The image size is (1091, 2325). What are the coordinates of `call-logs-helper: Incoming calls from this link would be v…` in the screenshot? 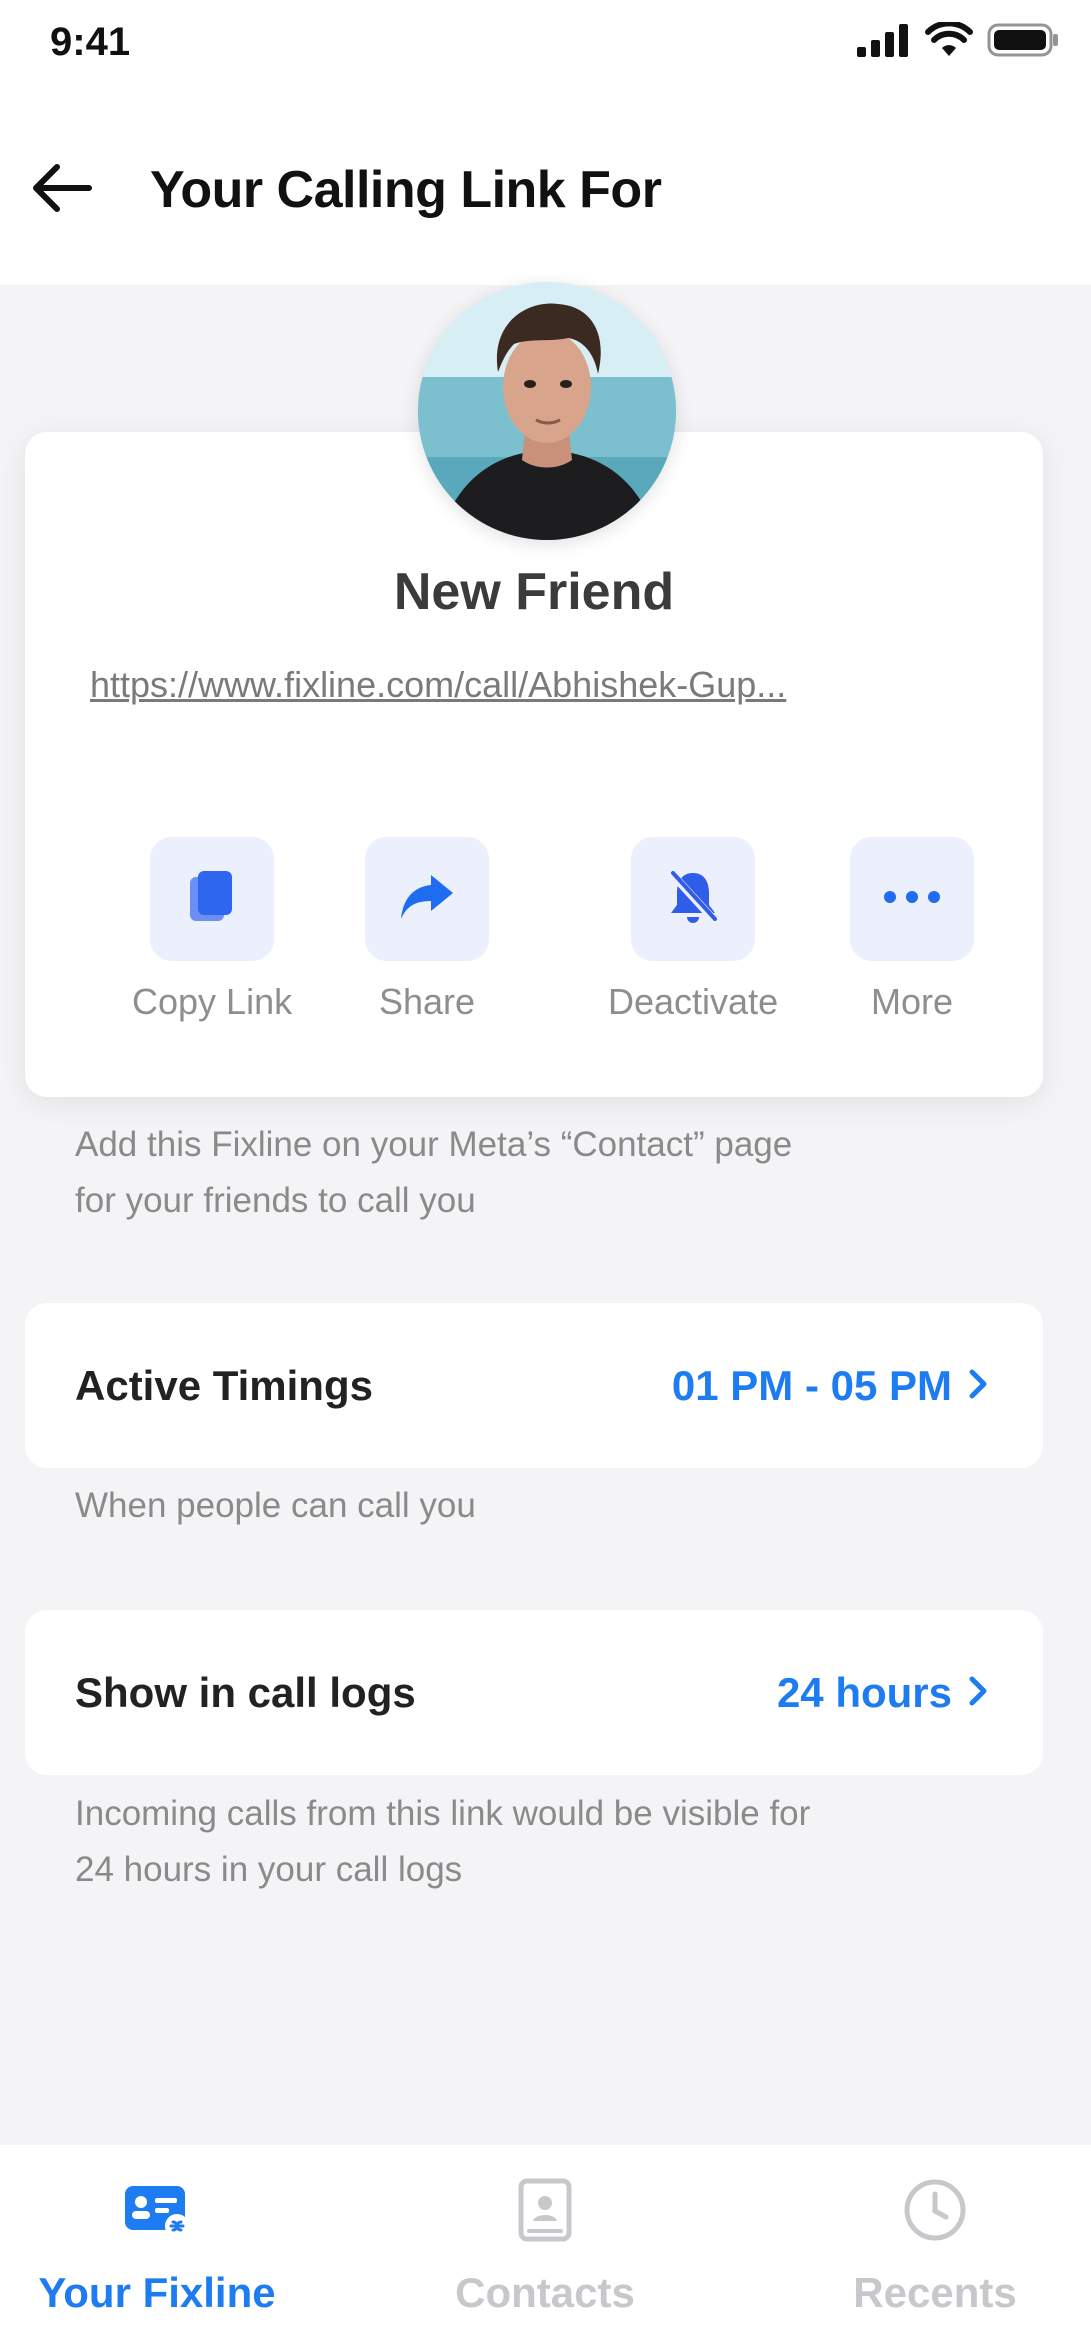 It's located at (442, 1842).